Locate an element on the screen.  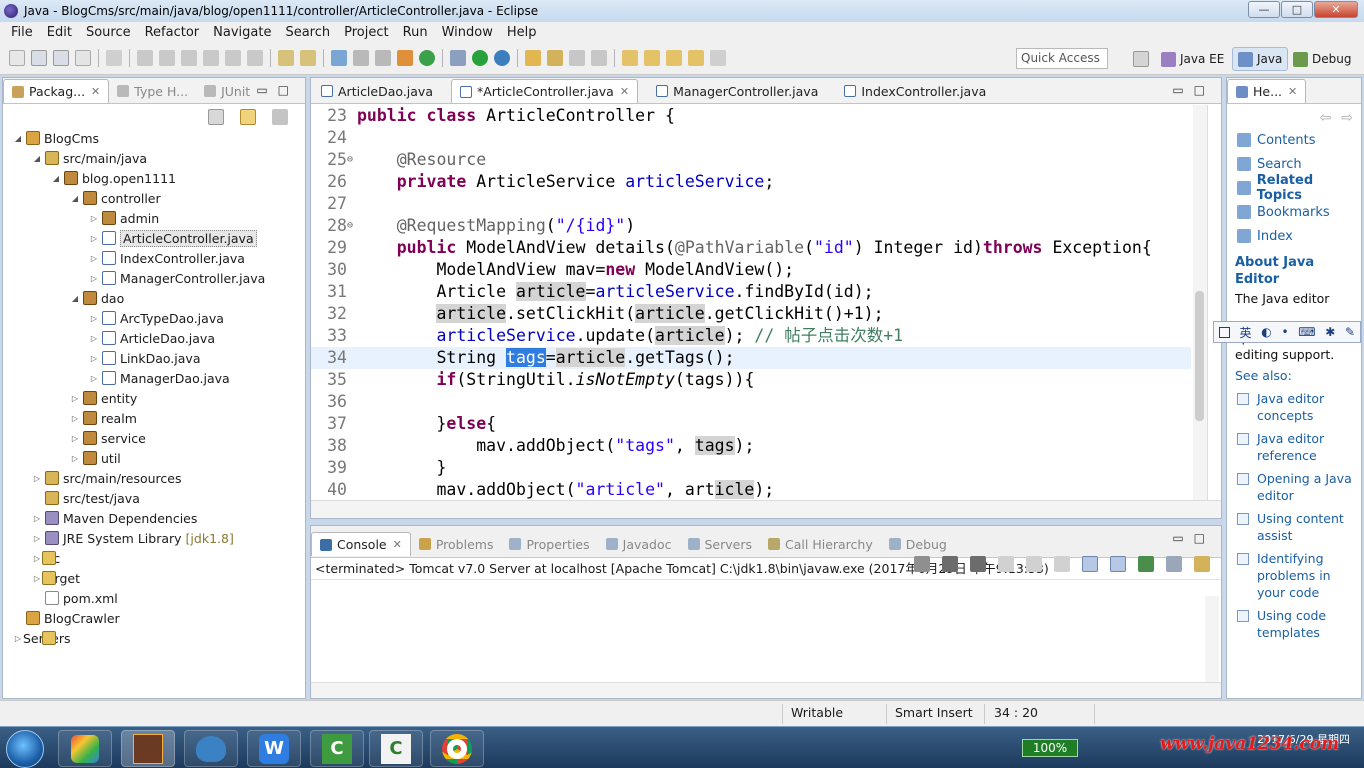
close-button: ✕ is located at coordinates (1336, 9).